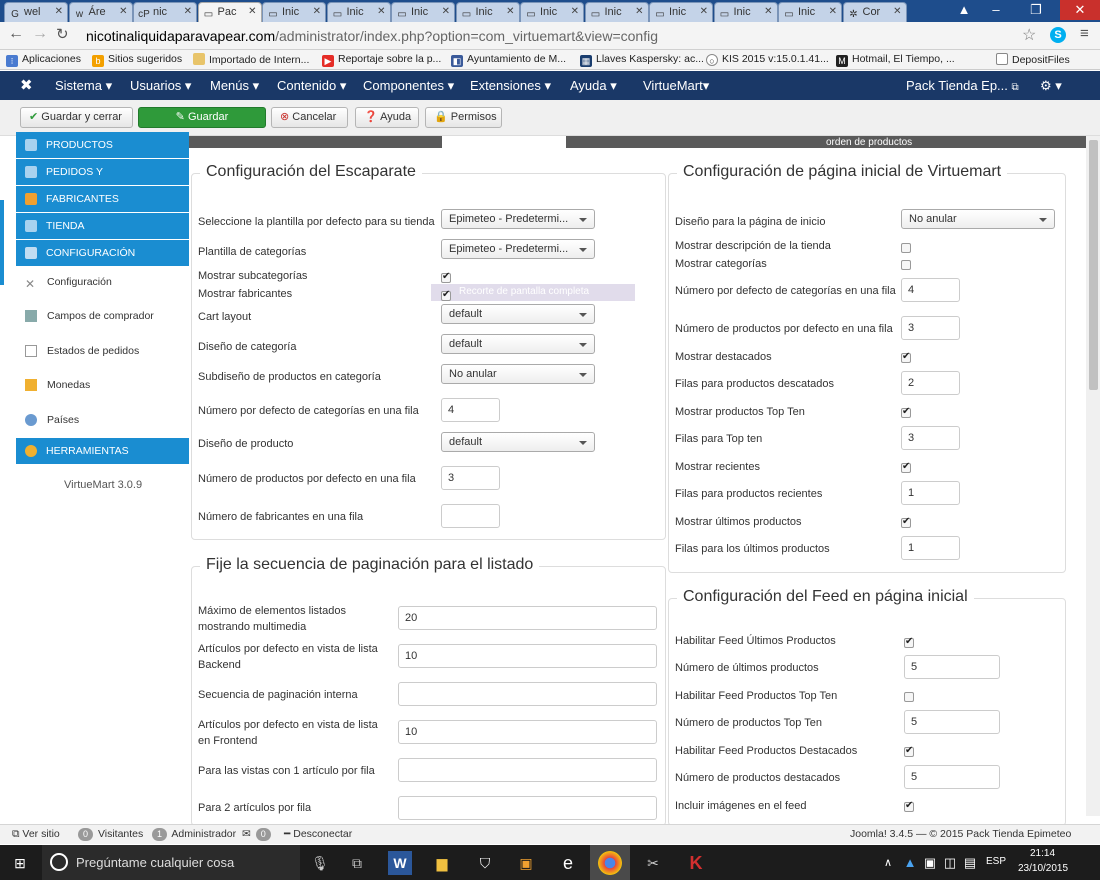 This screenshot has width=1100, height=880. Describe the element at coordinates (518, 314) in the screenshot. I see `cart-layout-select: default` at that location.